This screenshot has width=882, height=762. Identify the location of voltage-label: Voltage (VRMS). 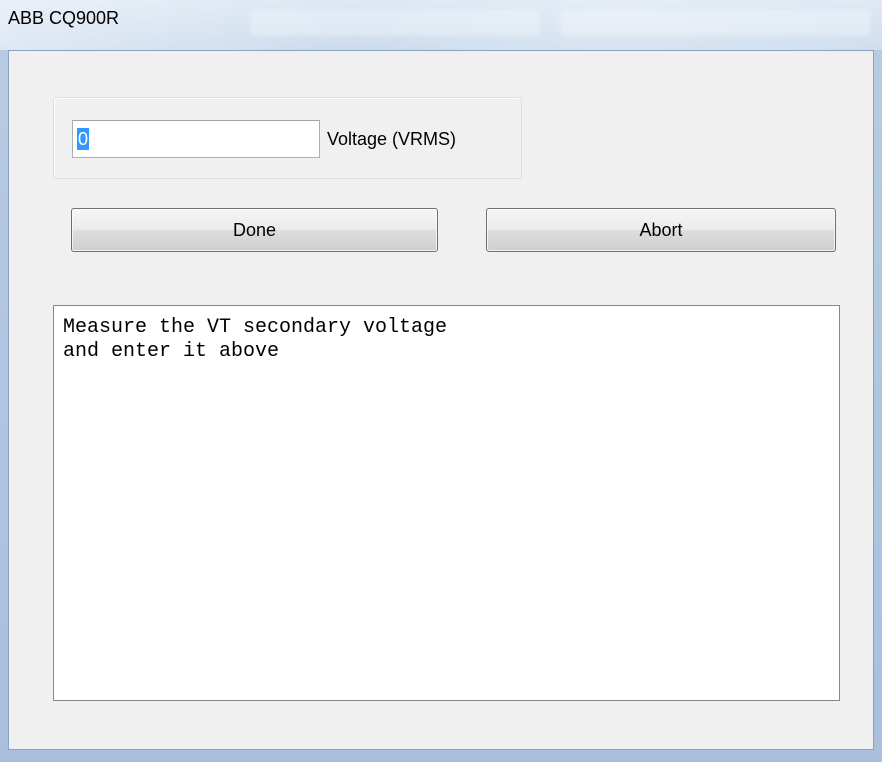
(392, 139).